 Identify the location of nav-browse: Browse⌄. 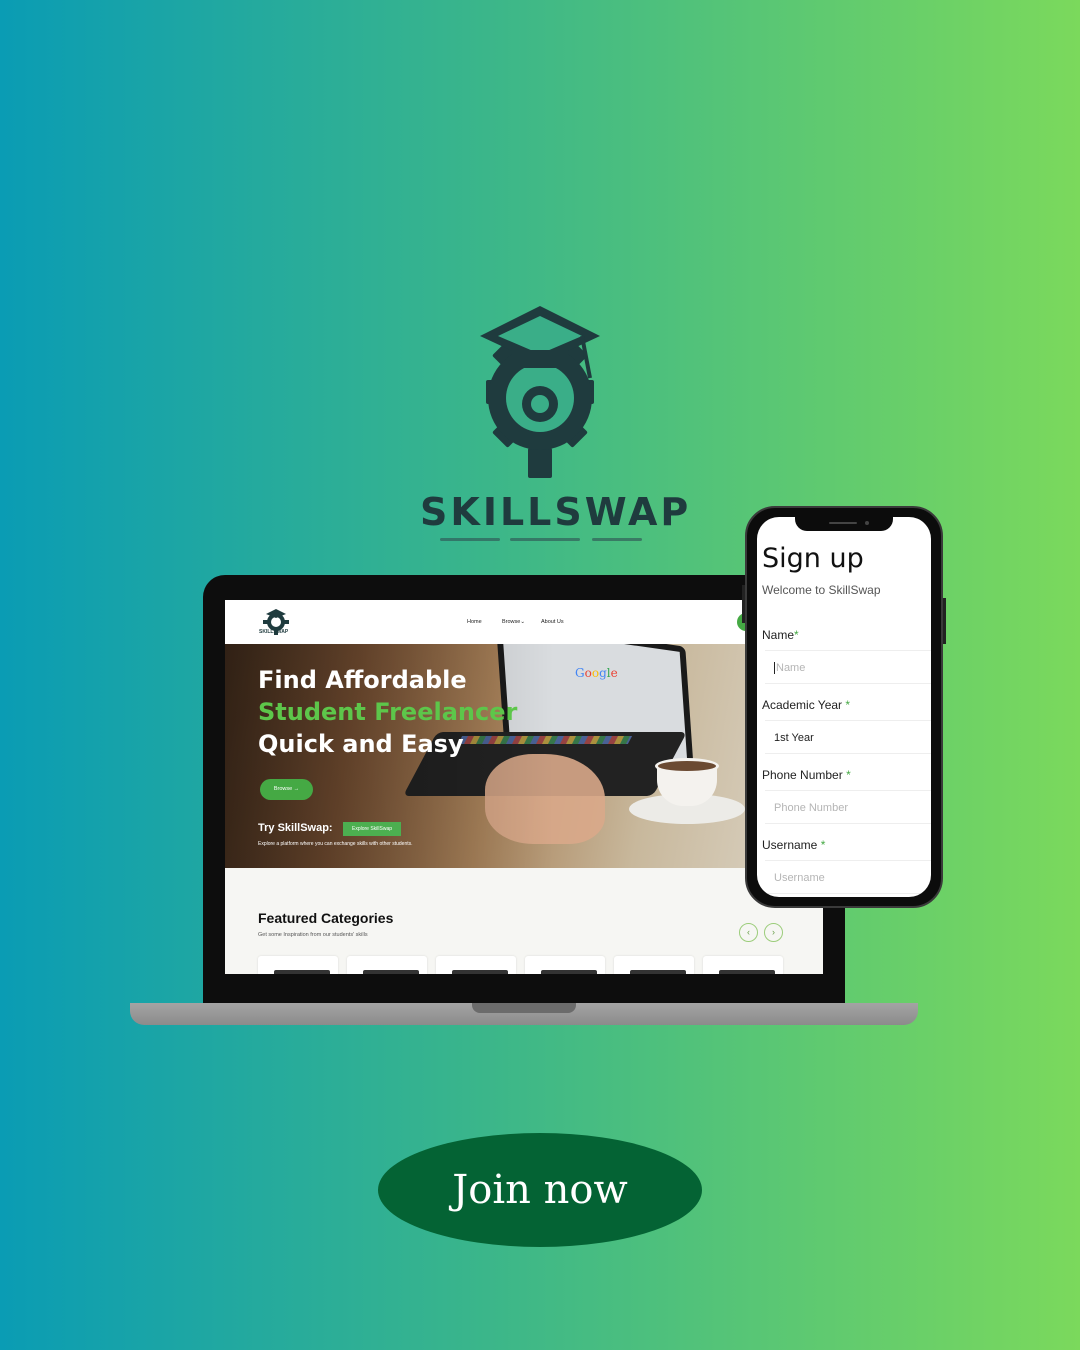
(513, 622).